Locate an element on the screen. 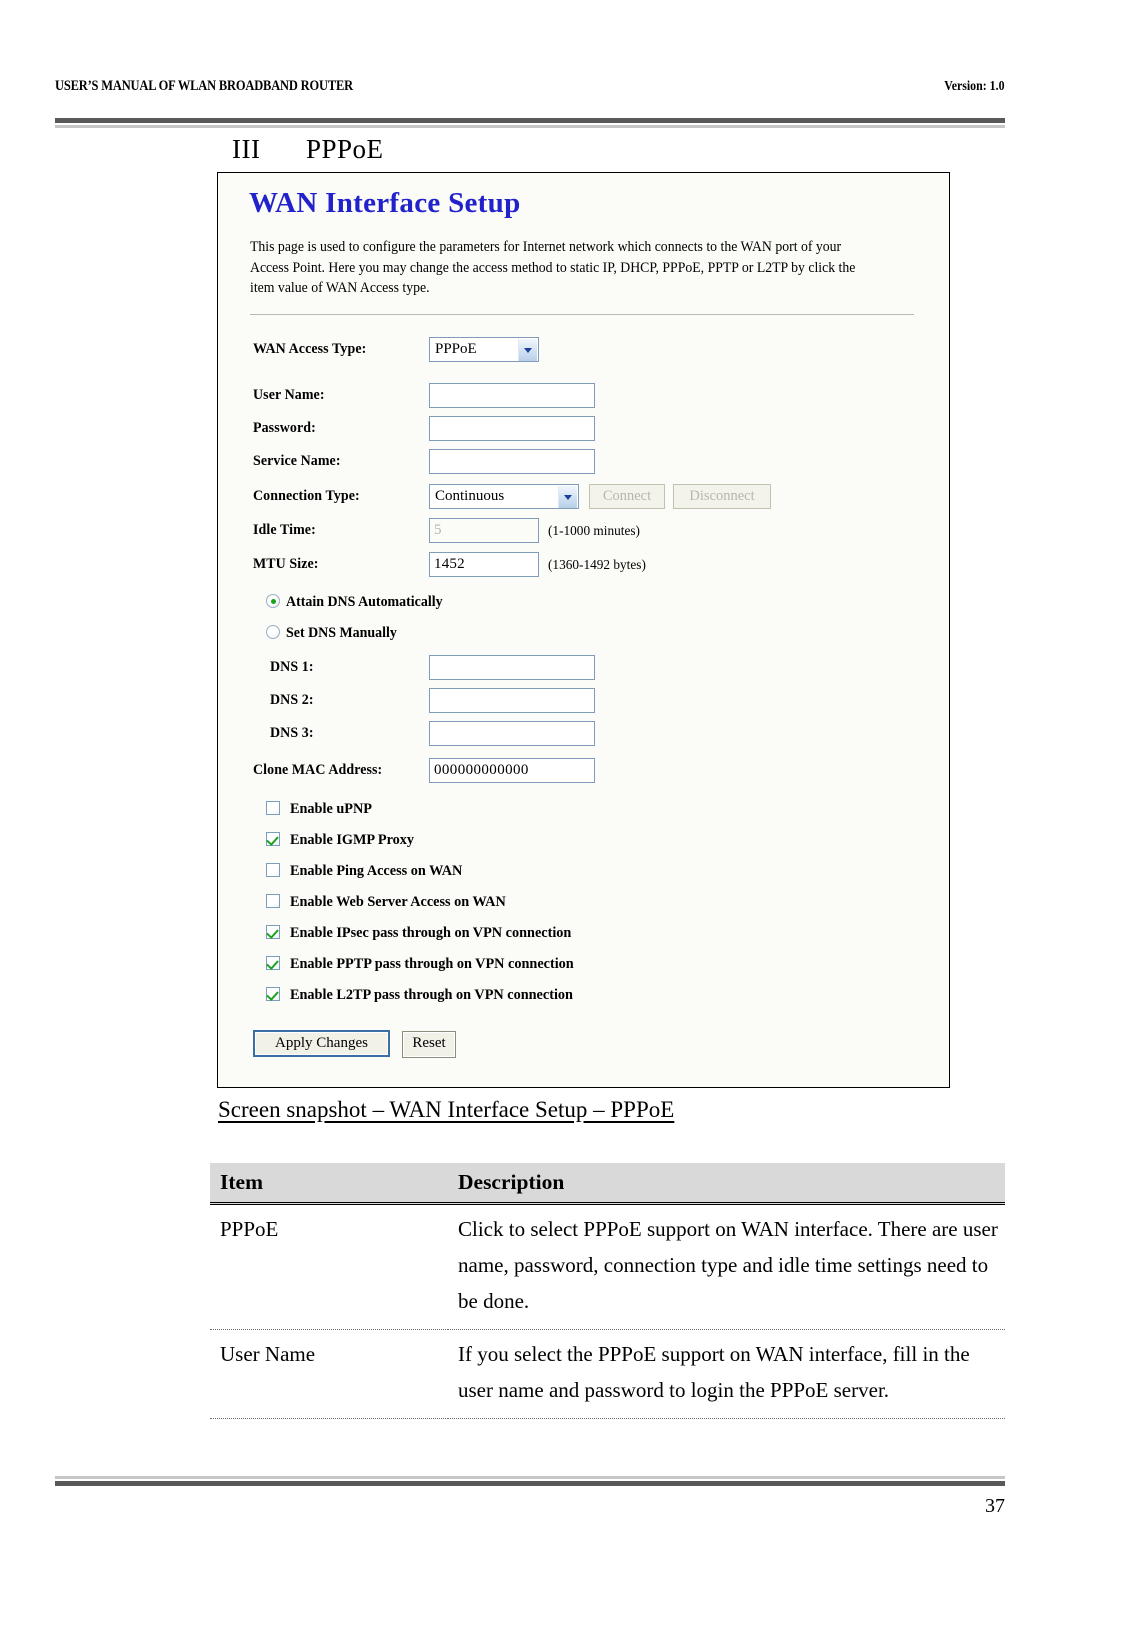 This screenshot has width=1138, height=1652. table-header-description: Description is located at coordinates (726, 1184).